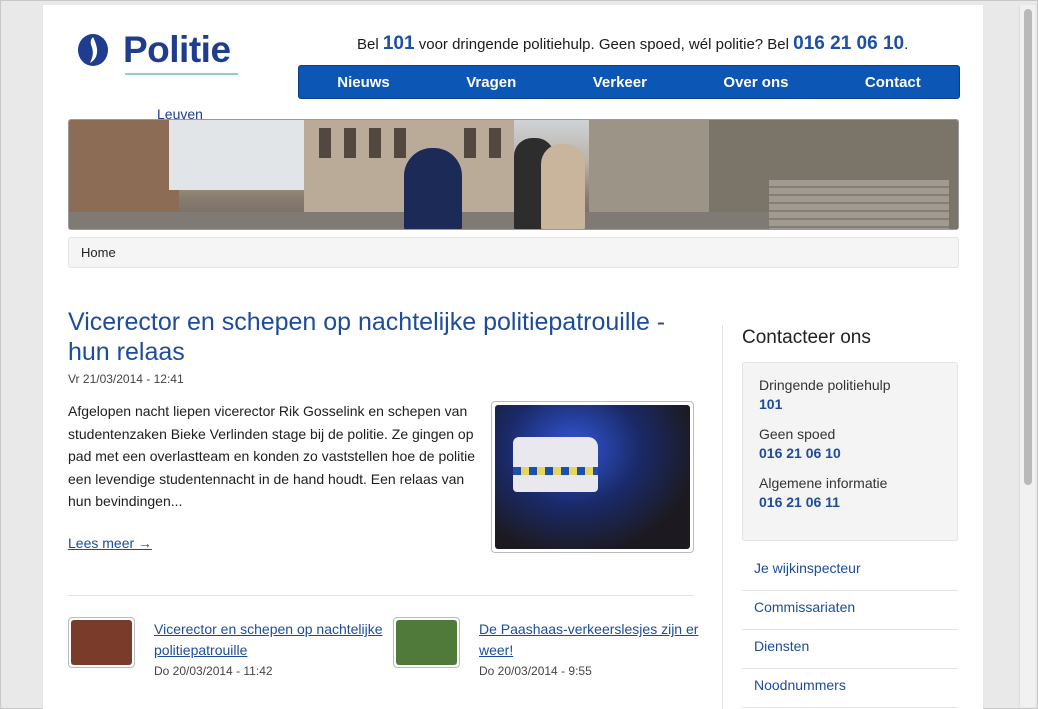 The height and width of the screenshot is (709, 1038). I want to click on emergency-number: 101, so click(398, 43).